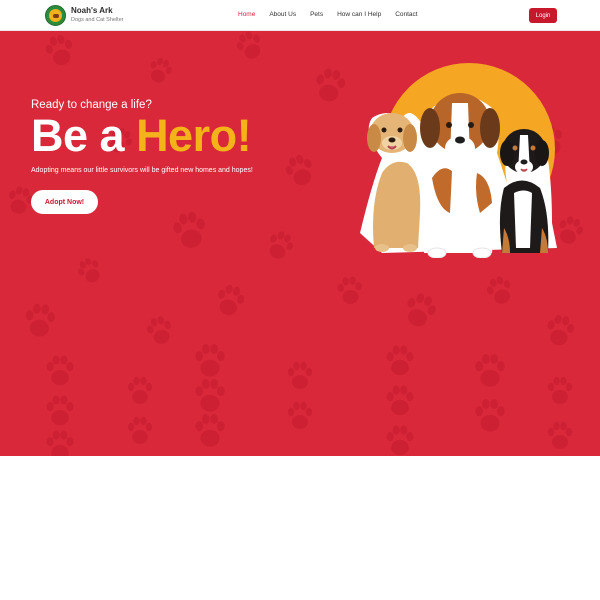  Describe the element at coordinates (64, 202) in the screenshot. I see `adopt-now-button: Adopt Now!` at that location.